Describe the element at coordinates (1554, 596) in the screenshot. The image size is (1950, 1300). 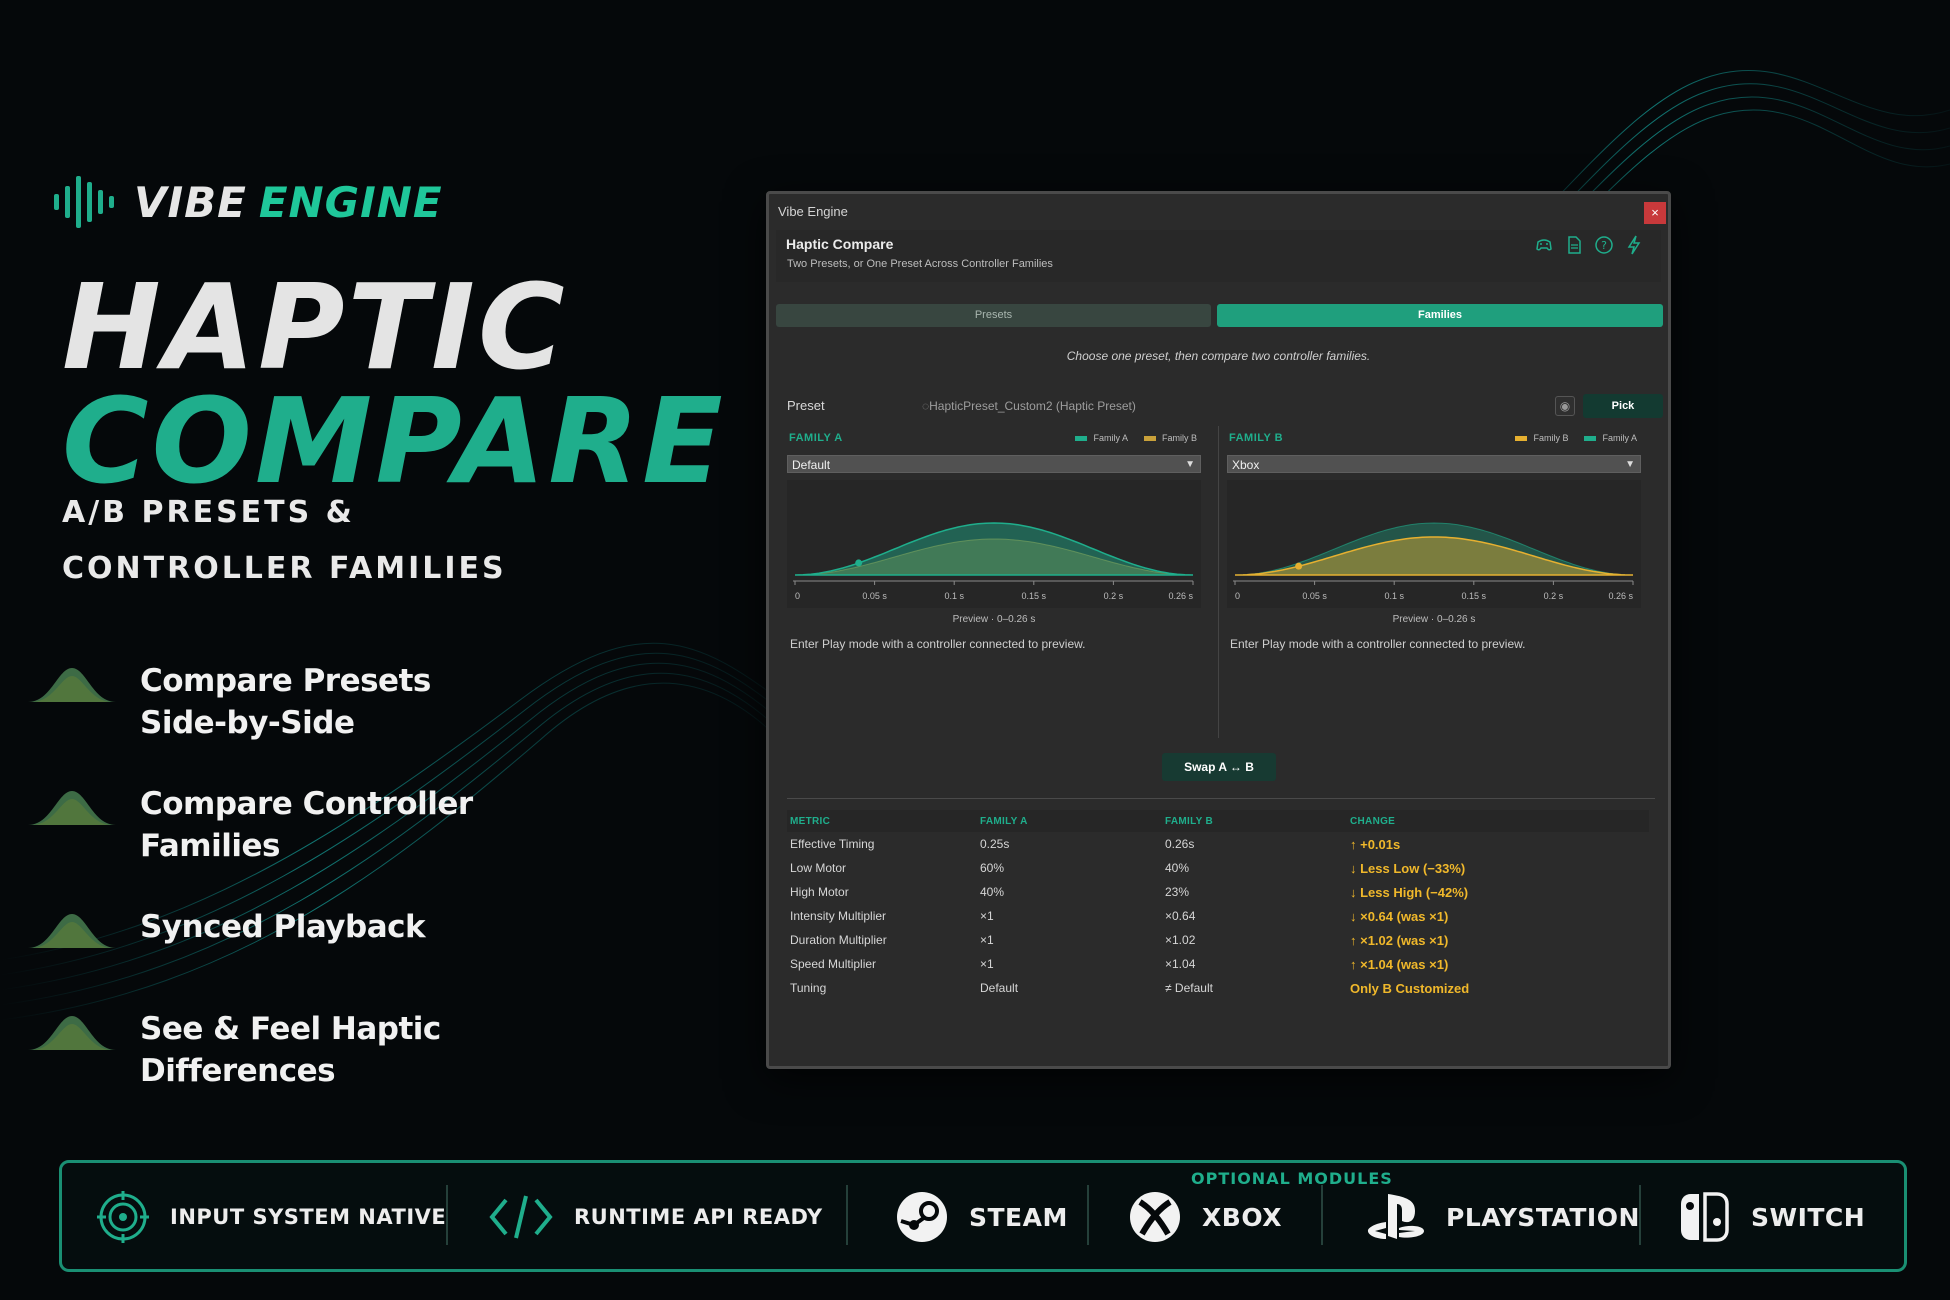
I see `x-tick-label: 0.2 s` at that location.